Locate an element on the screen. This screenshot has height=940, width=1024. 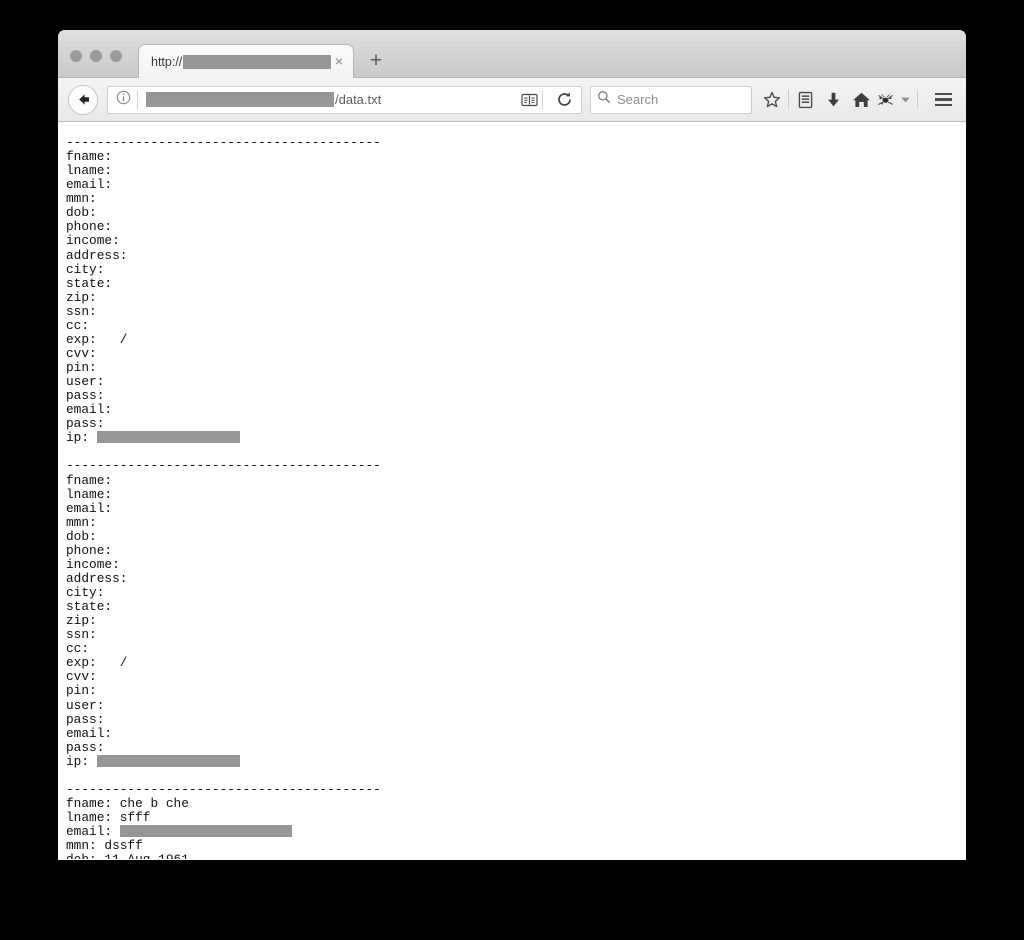
url-bar-divider is located at coordinates (137, 99).